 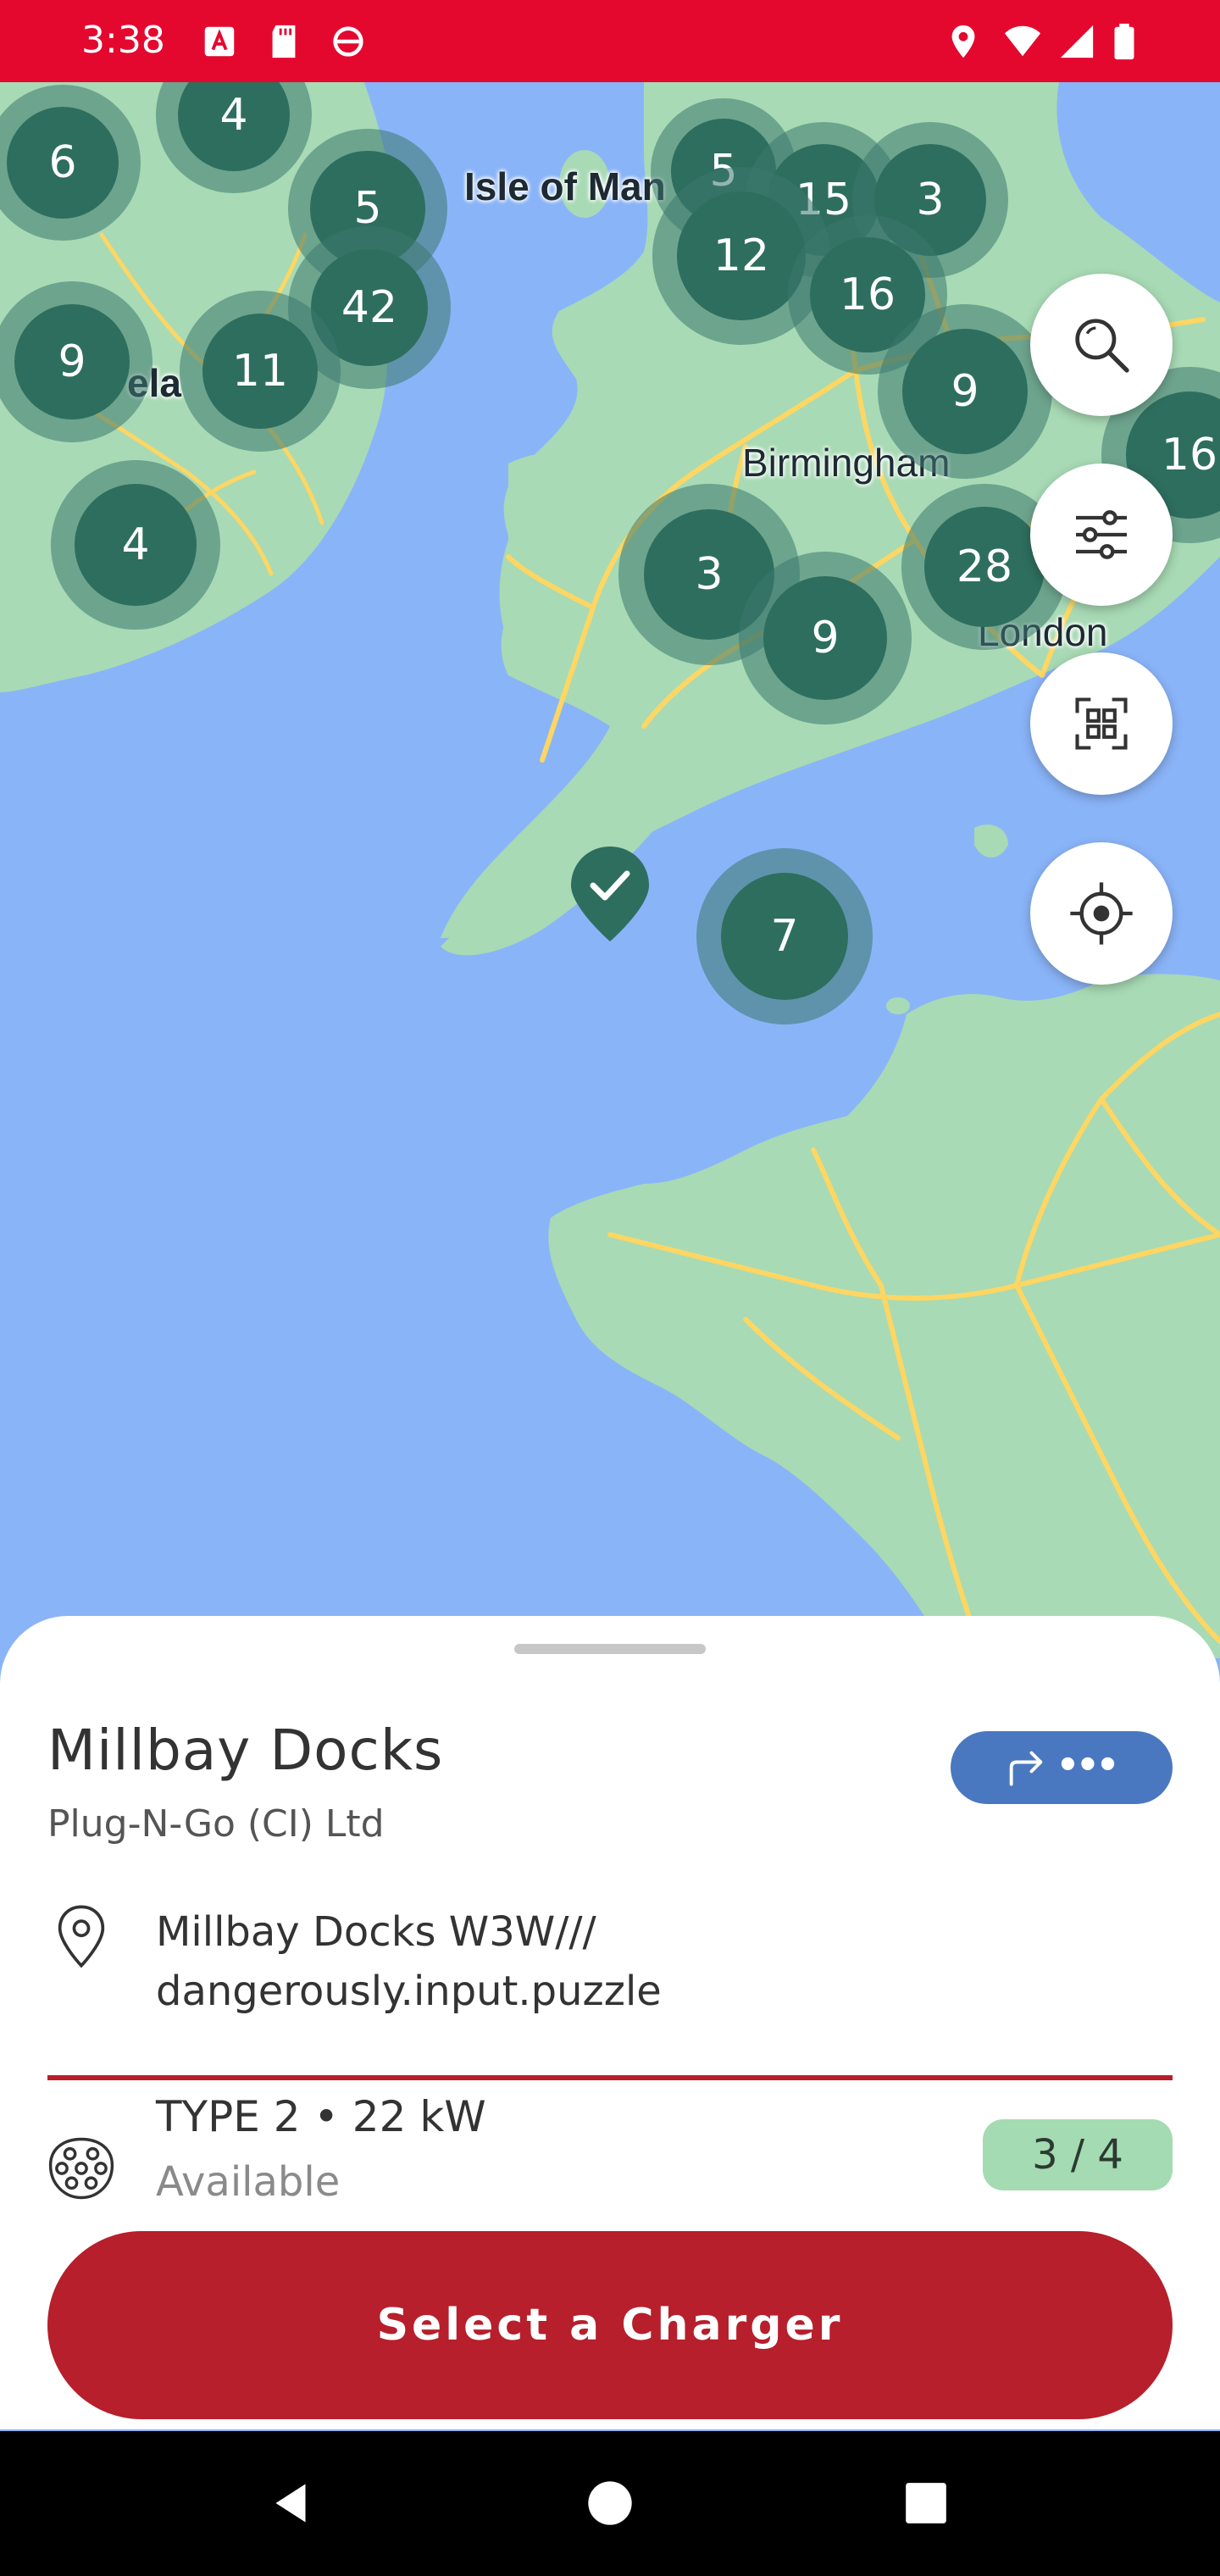 What do you see at coordinates (610, 2325) in the screenshot?
I see `select-charger-button: Select a Charger` at bounding box center [610, 2325].